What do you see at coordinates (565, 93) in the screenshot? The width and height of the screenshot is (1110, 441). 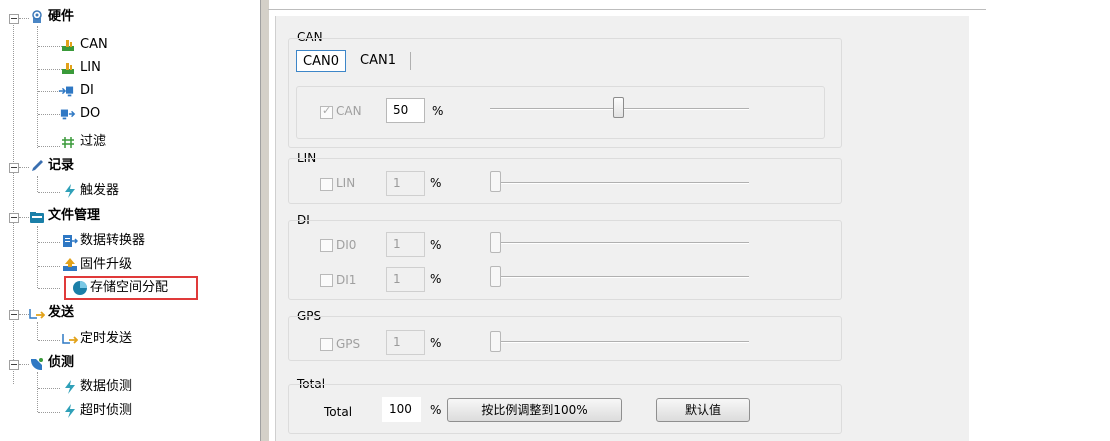 I see `can-group-frame` at bounding box center [565, 93].